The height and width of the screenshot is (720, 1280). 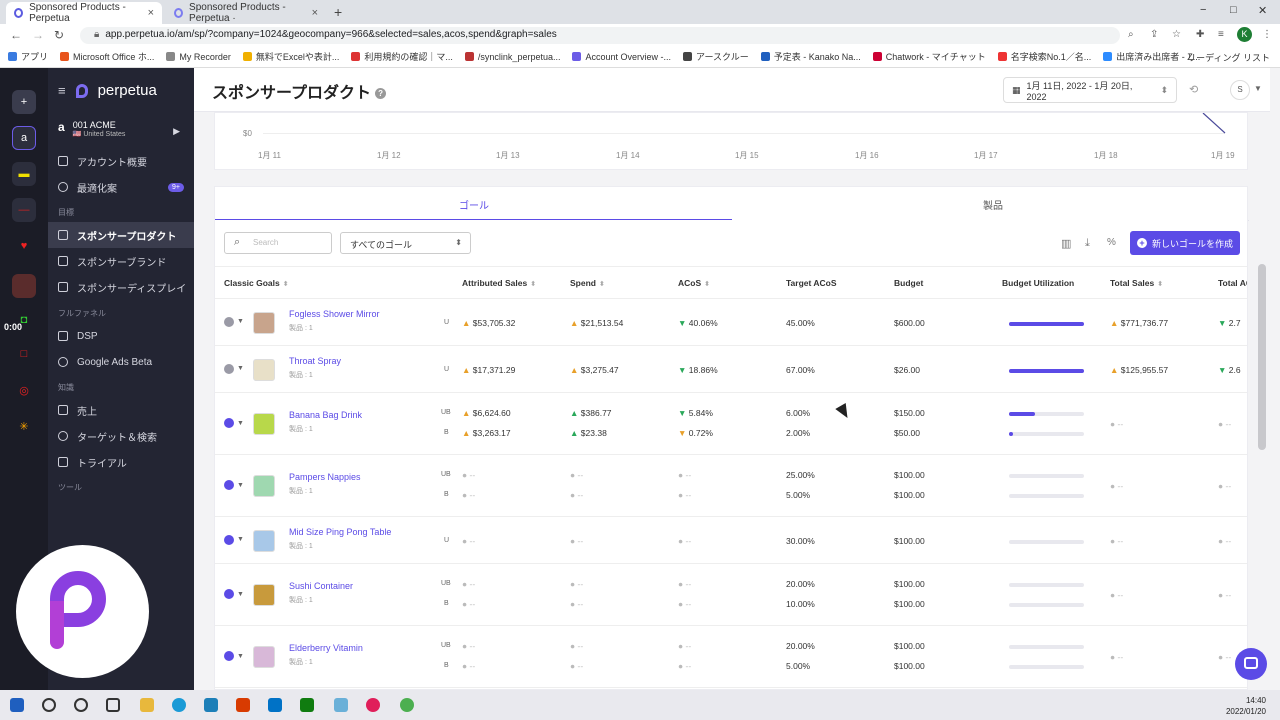 What do you see at coordinates (28, 56) in the screenshot?
I see `bookmark-item: アプリ` at bounding box center [28, 56].